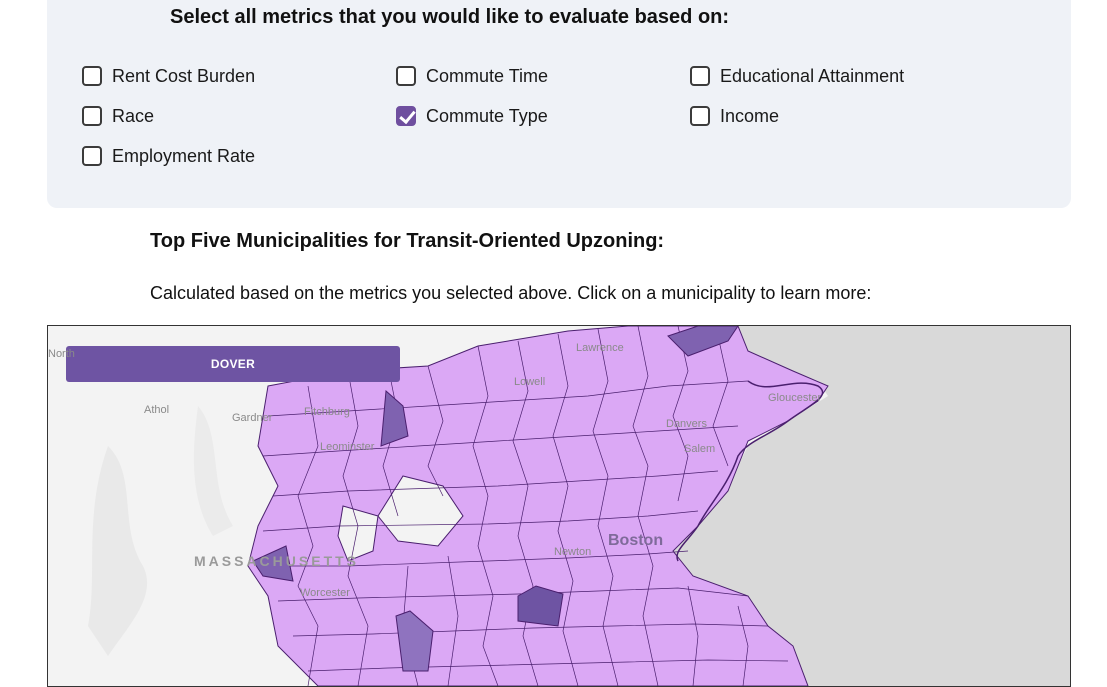 The image size is (1107, 687). Describe the element at coordinates (157, 410) in the screenshot. I see `place-label-athol: Athol` at that location.